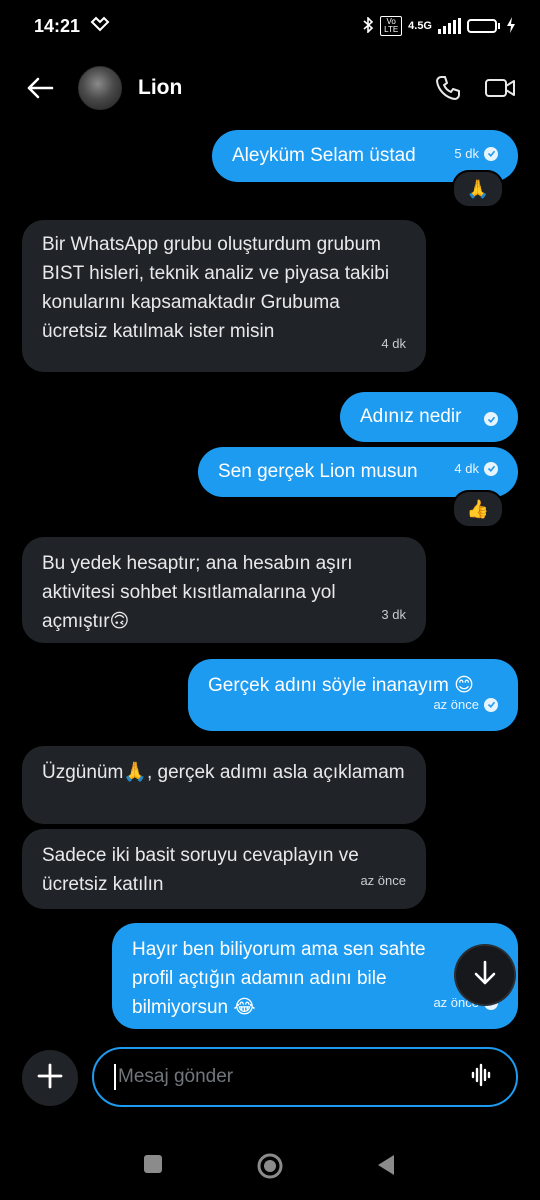 The image size is (540, 1200). I want to click on network-label: 4.5G, so click(420, 26).